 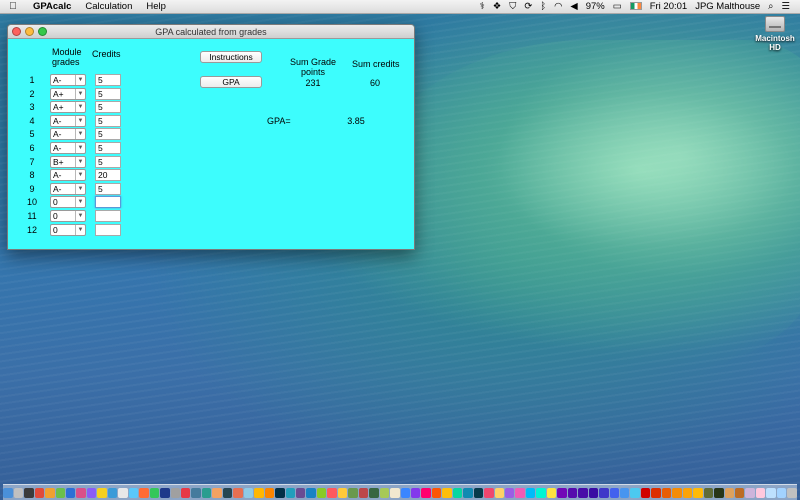 I want to click on macintosh-hd: Macintosh HD, so click(x=775, y=34).